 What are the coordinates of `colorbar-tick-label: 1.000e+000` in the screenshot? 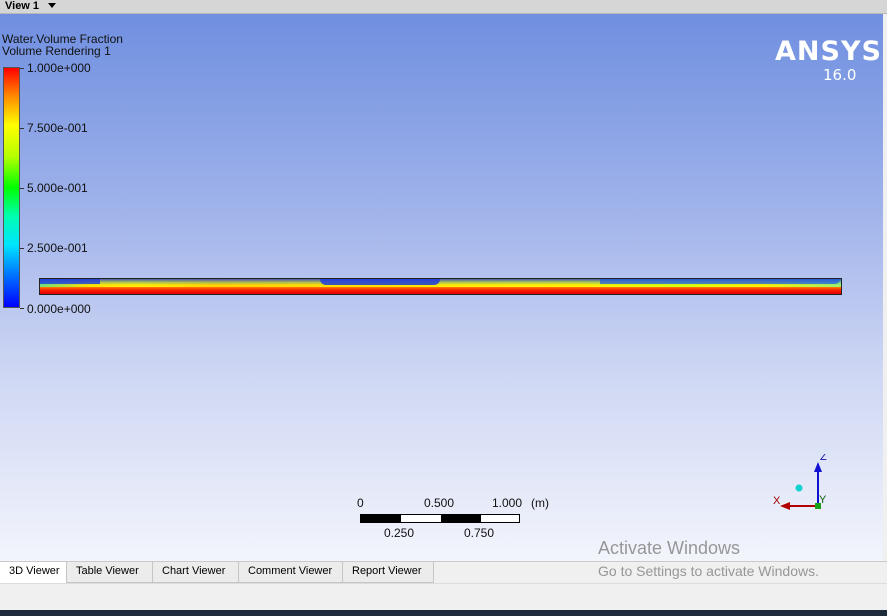 It's located at (59, 68).